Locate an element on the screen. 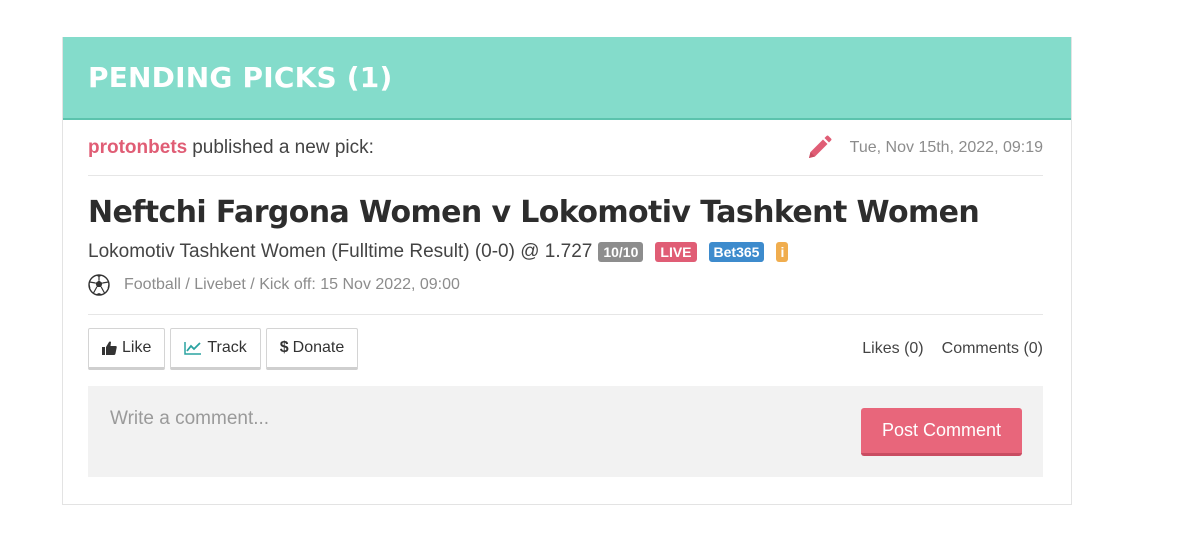  soccer-ball-icon is located at coordinates (99, 285).